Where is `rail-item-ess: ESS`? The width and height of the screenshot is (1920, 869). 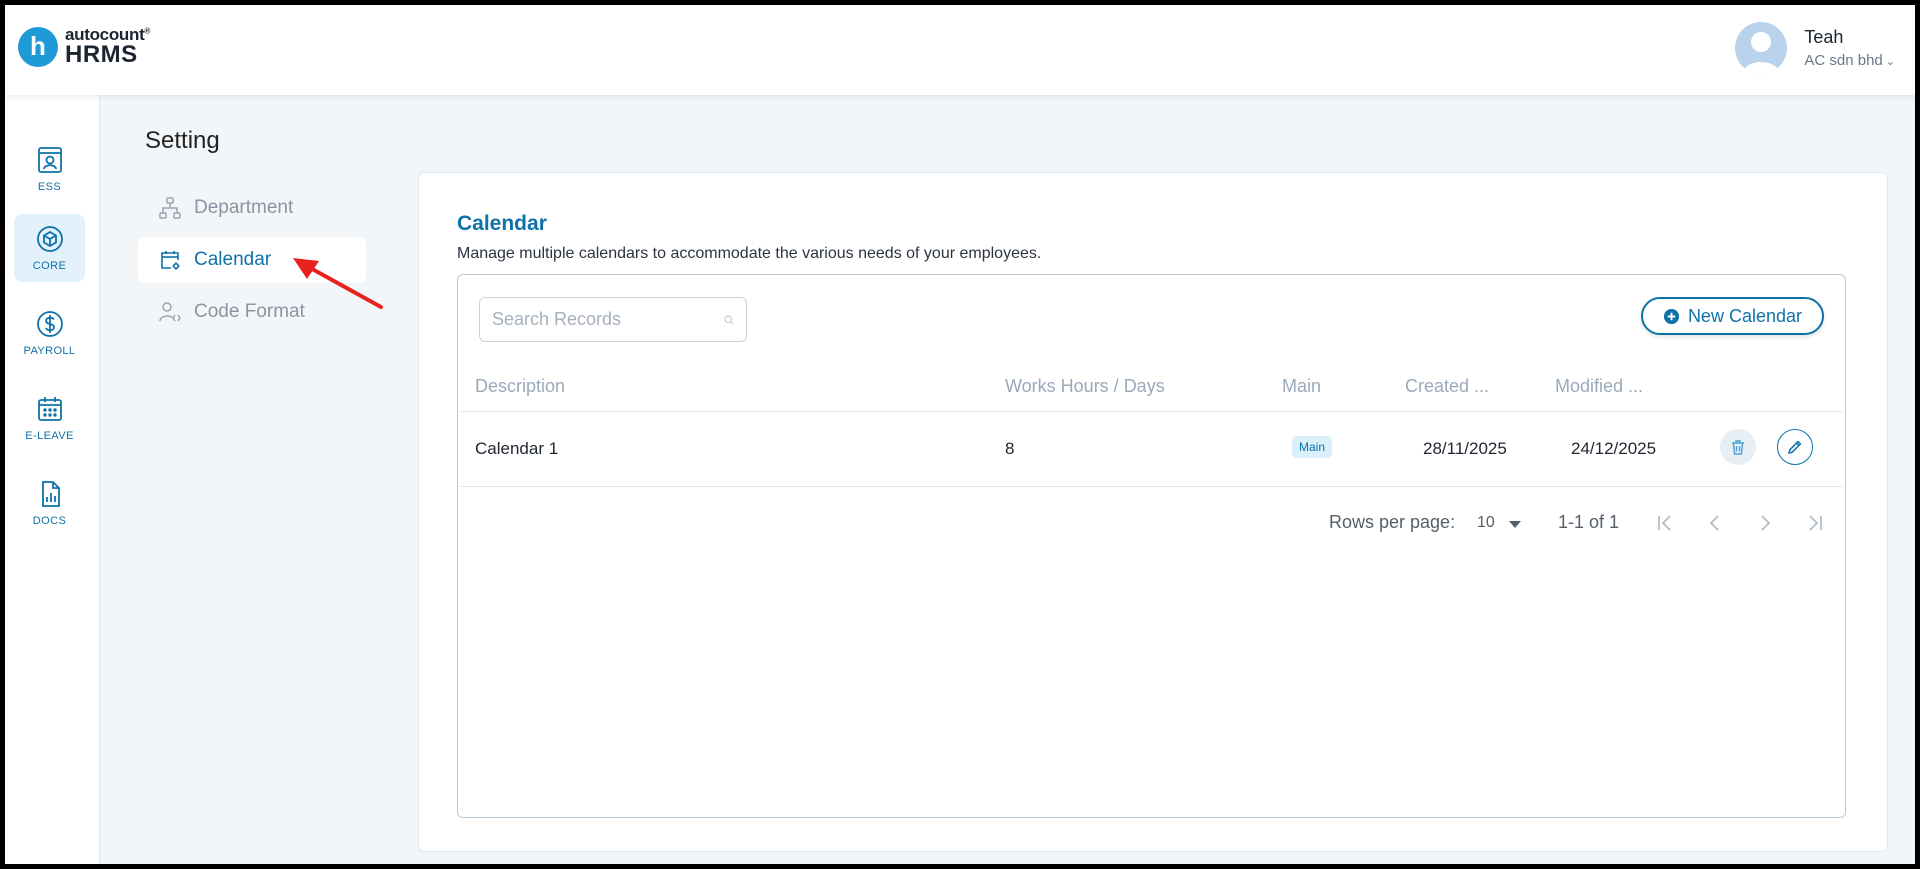 rail-item-ess: ESS is located at coordinates (49, 169).